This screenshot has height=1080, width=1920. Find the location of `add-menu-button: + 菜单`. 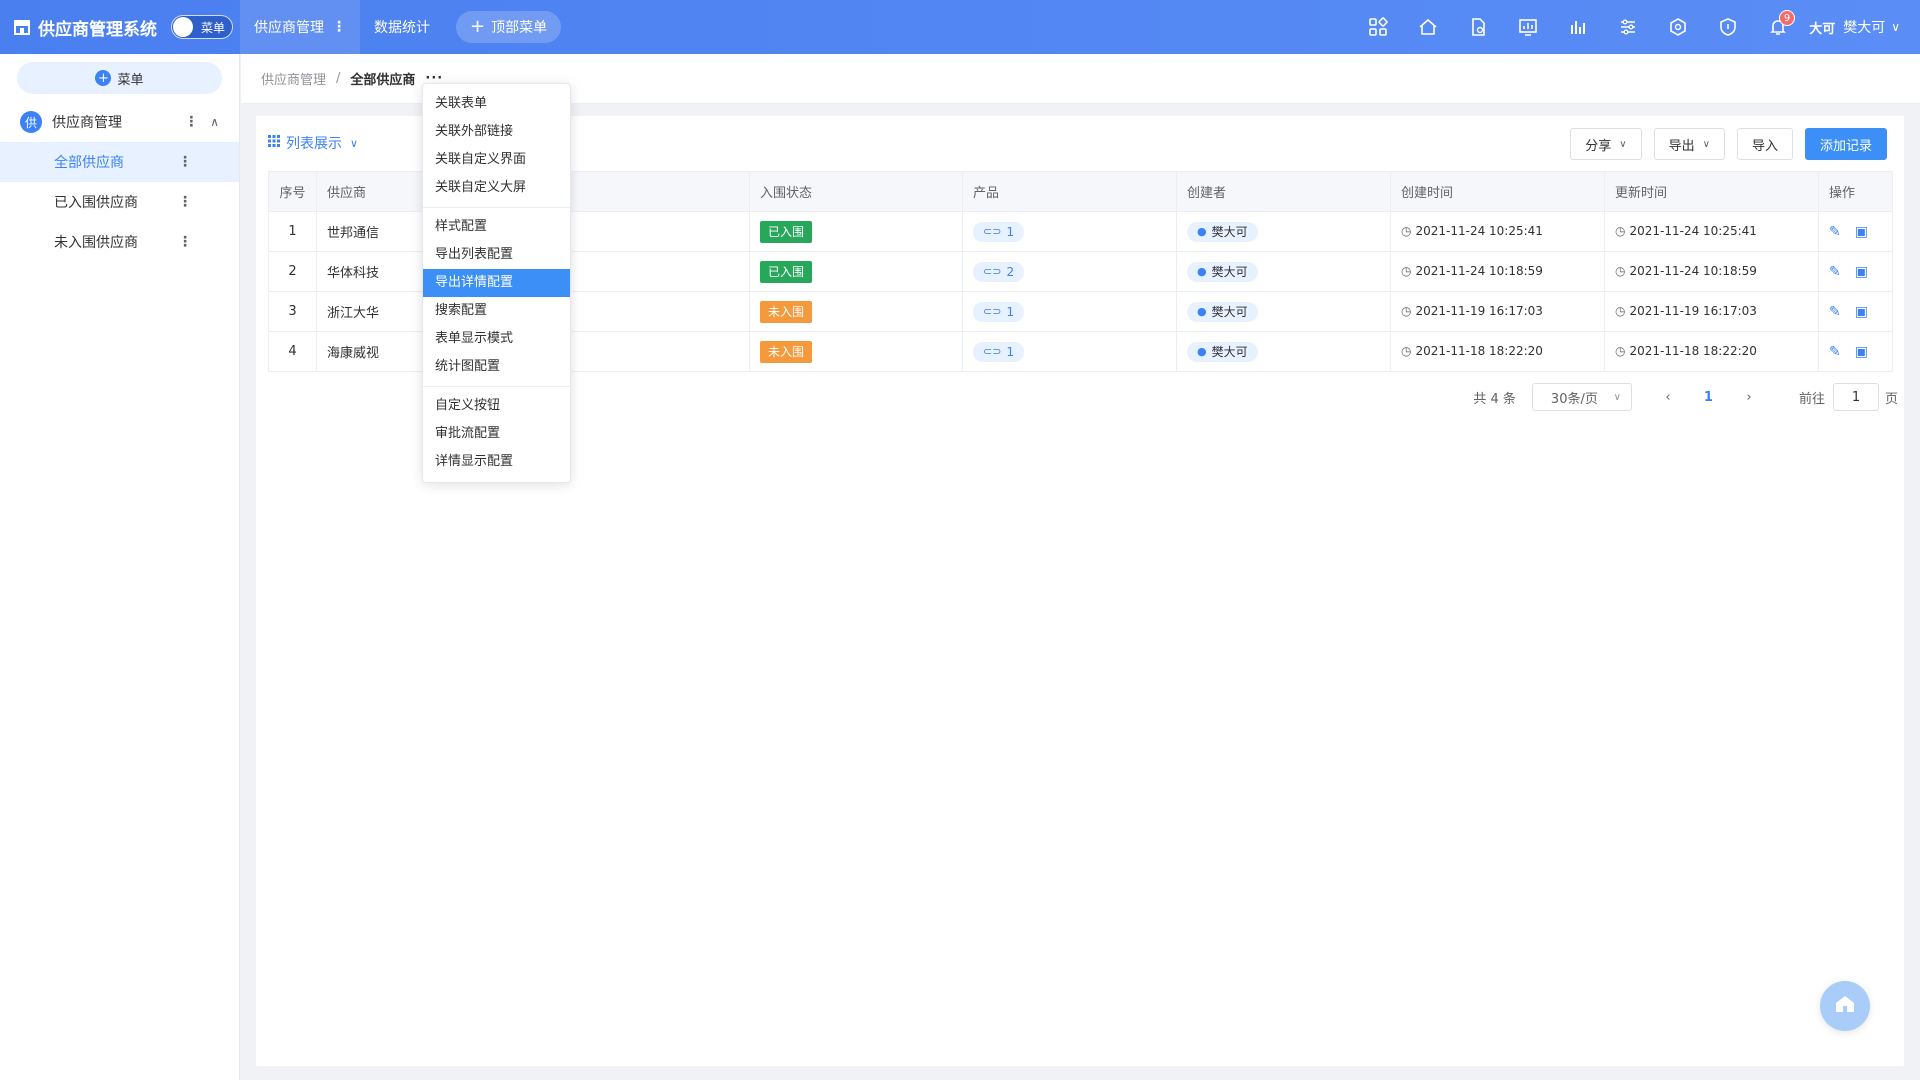

add-menu-button: + 菜单 is located at coordinates (119, 78).